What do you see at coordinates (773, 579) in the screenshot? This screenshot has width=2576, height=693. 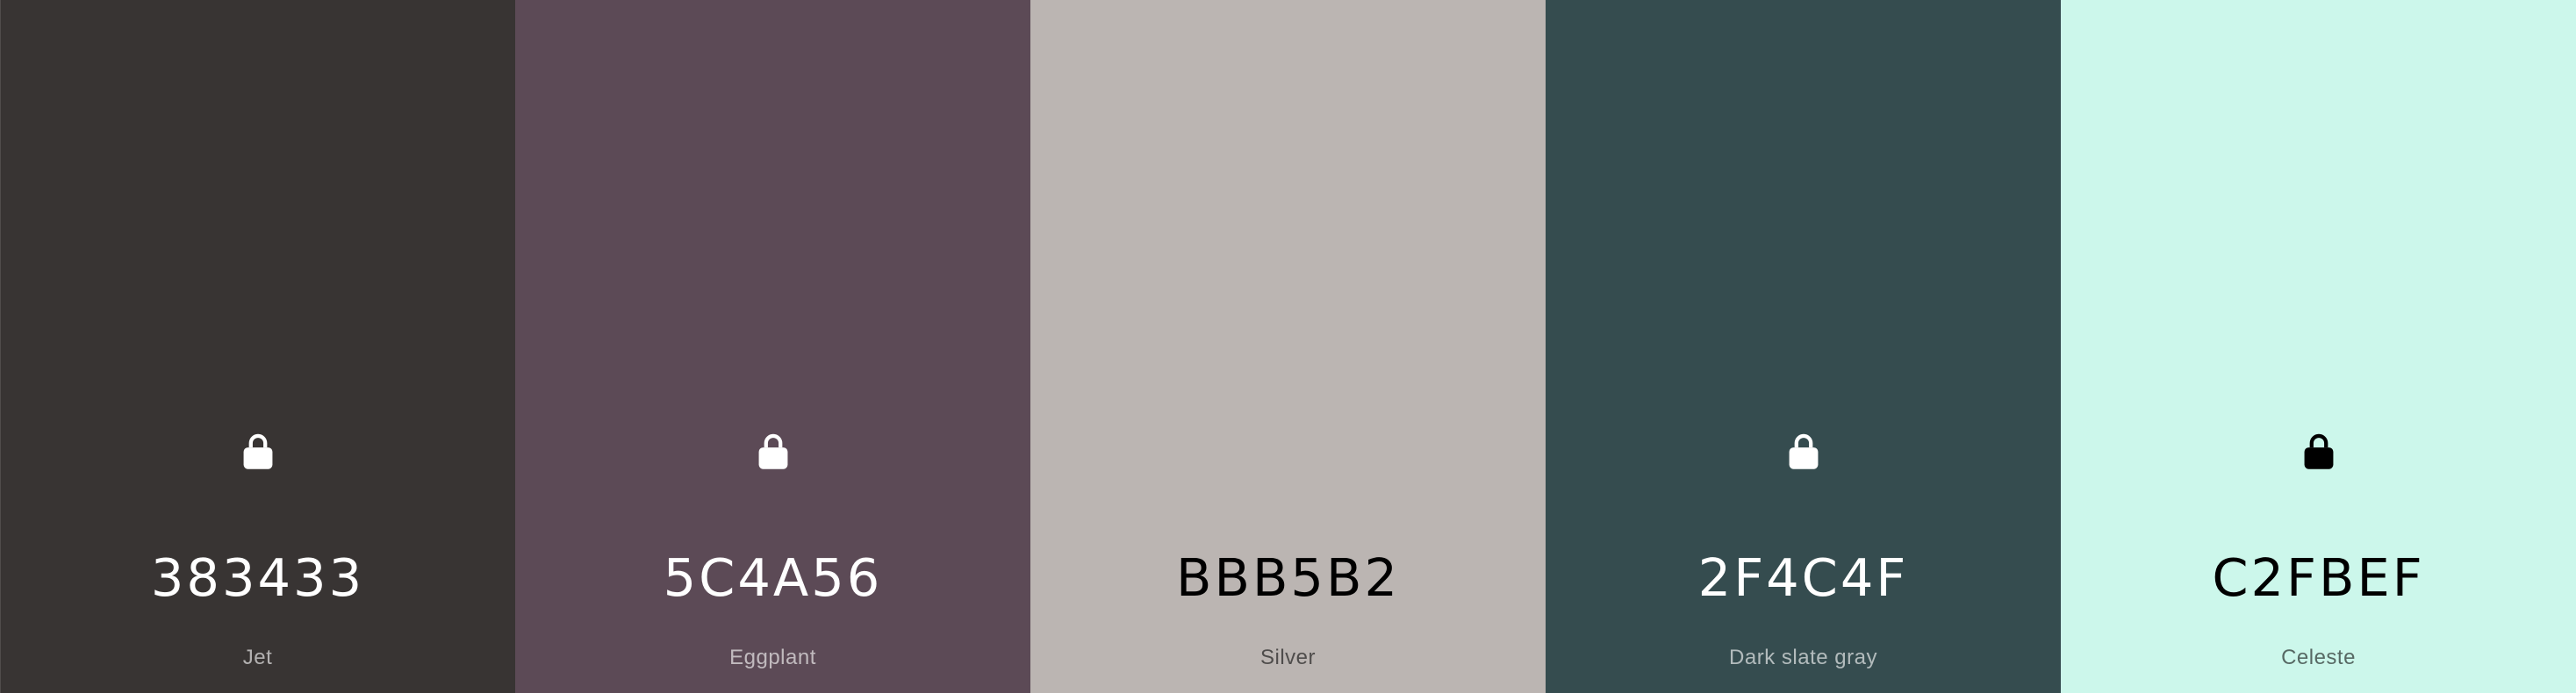 I see `hex-code: 5C4A56` at bounding box center [773, 579].